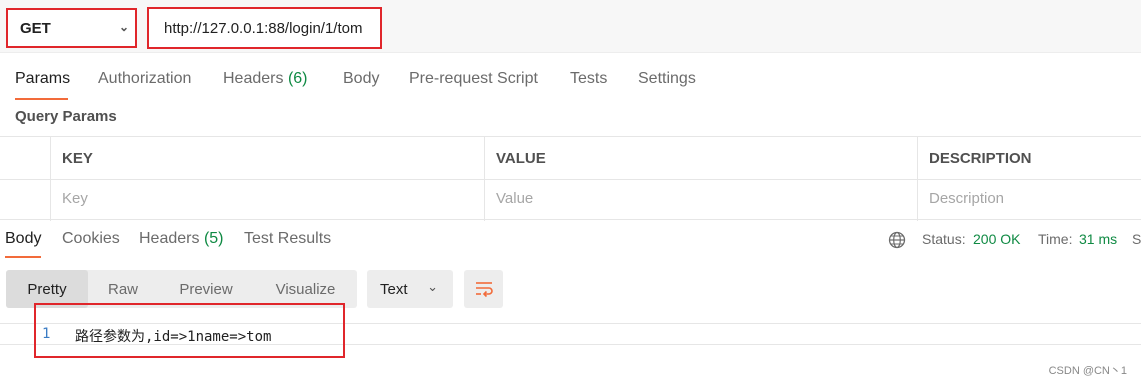  Describe the element at coordinates (394, 289) in the screenshot. I see `format-label: Text` at that location.